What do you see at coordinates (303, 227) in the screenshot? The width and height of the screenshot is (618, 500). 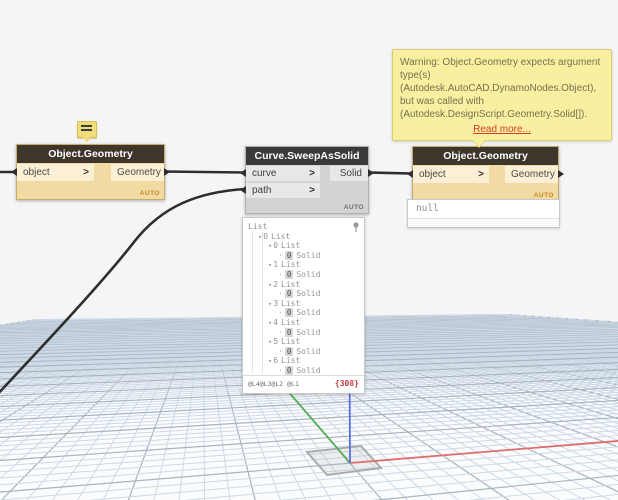 I see `list-preview-row: List` at bounding box center [303, 227].